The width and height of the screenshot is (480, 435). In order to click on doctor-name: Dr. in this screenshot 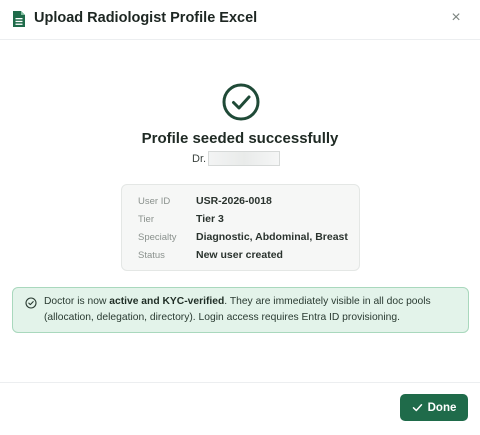, I will do `click(236, 159)`.